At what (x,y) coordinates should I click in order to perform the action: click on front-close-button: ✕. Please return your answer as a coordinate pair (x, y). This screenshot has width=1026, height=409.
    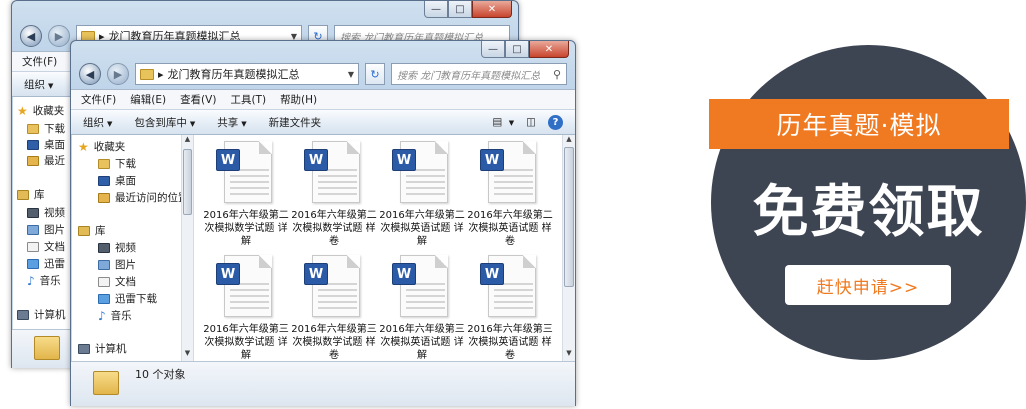
    Looking at the image, I should click on (549, 49).